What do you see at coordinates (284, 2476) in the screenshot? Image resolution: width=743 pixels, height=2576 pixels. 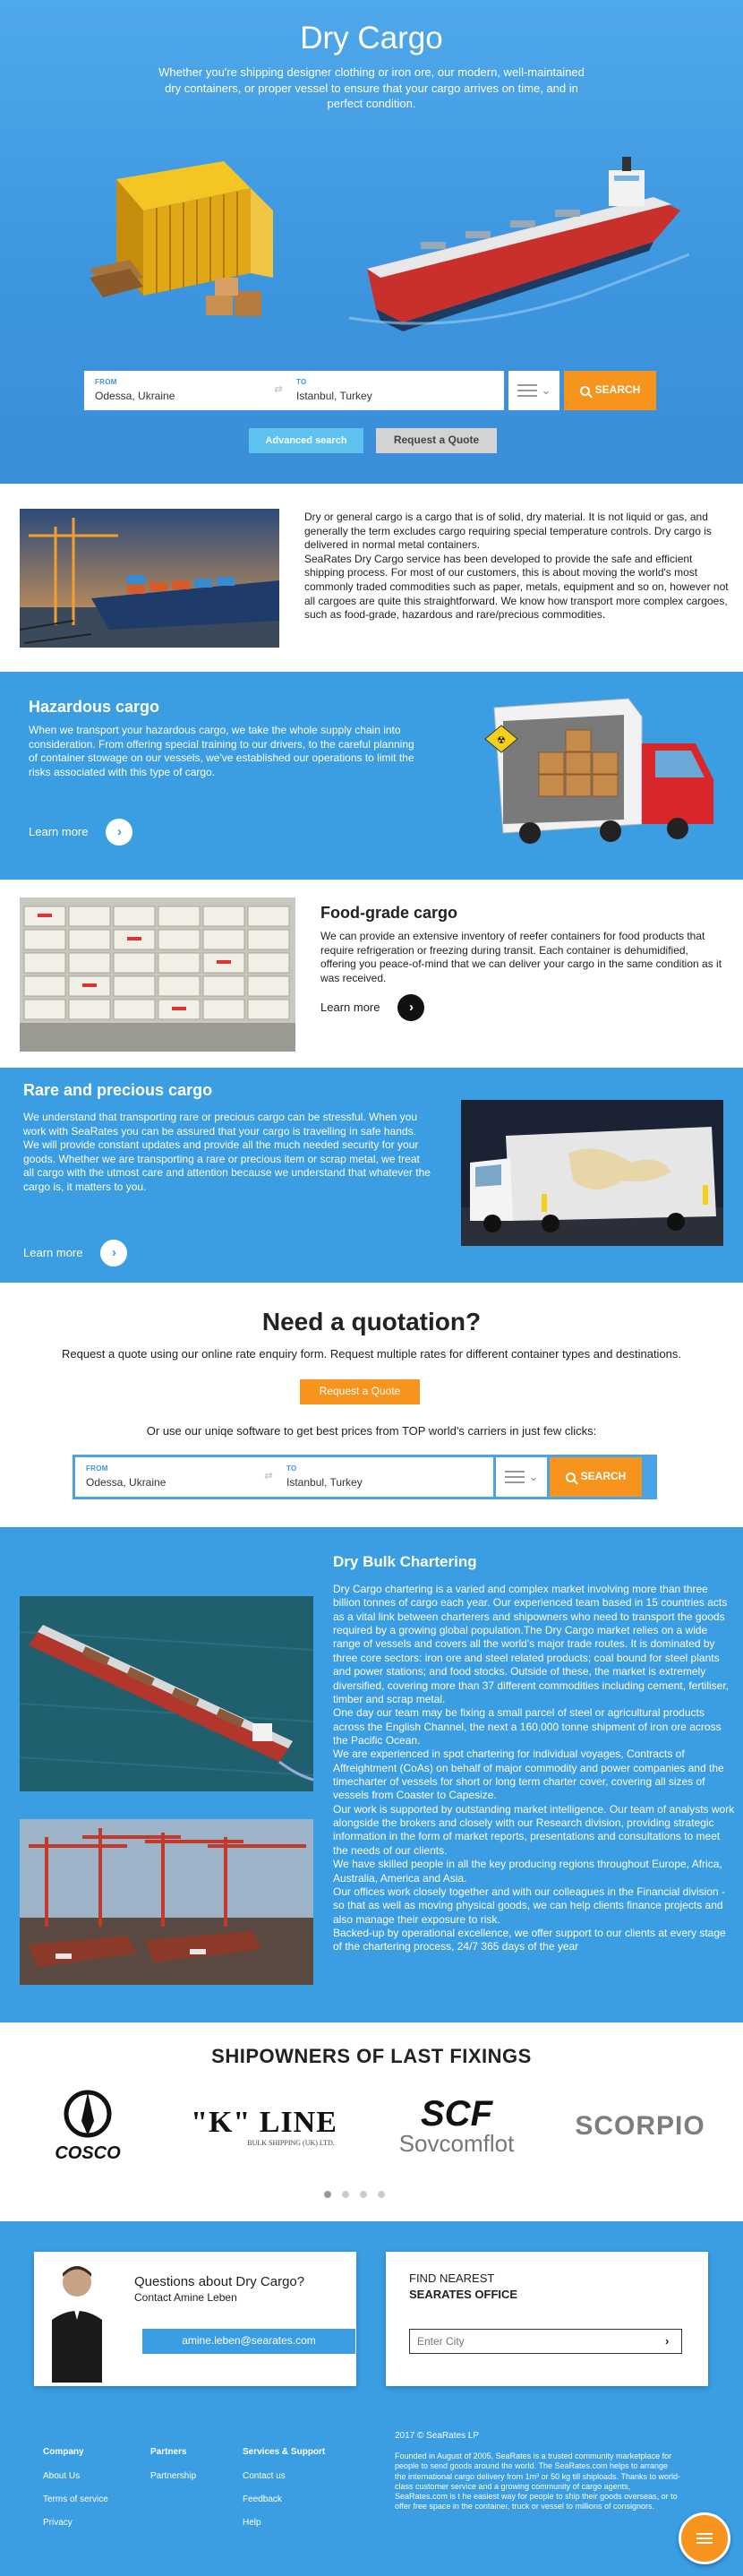 I see `footer-link: Contact us` at bounding box center [284, 2476].